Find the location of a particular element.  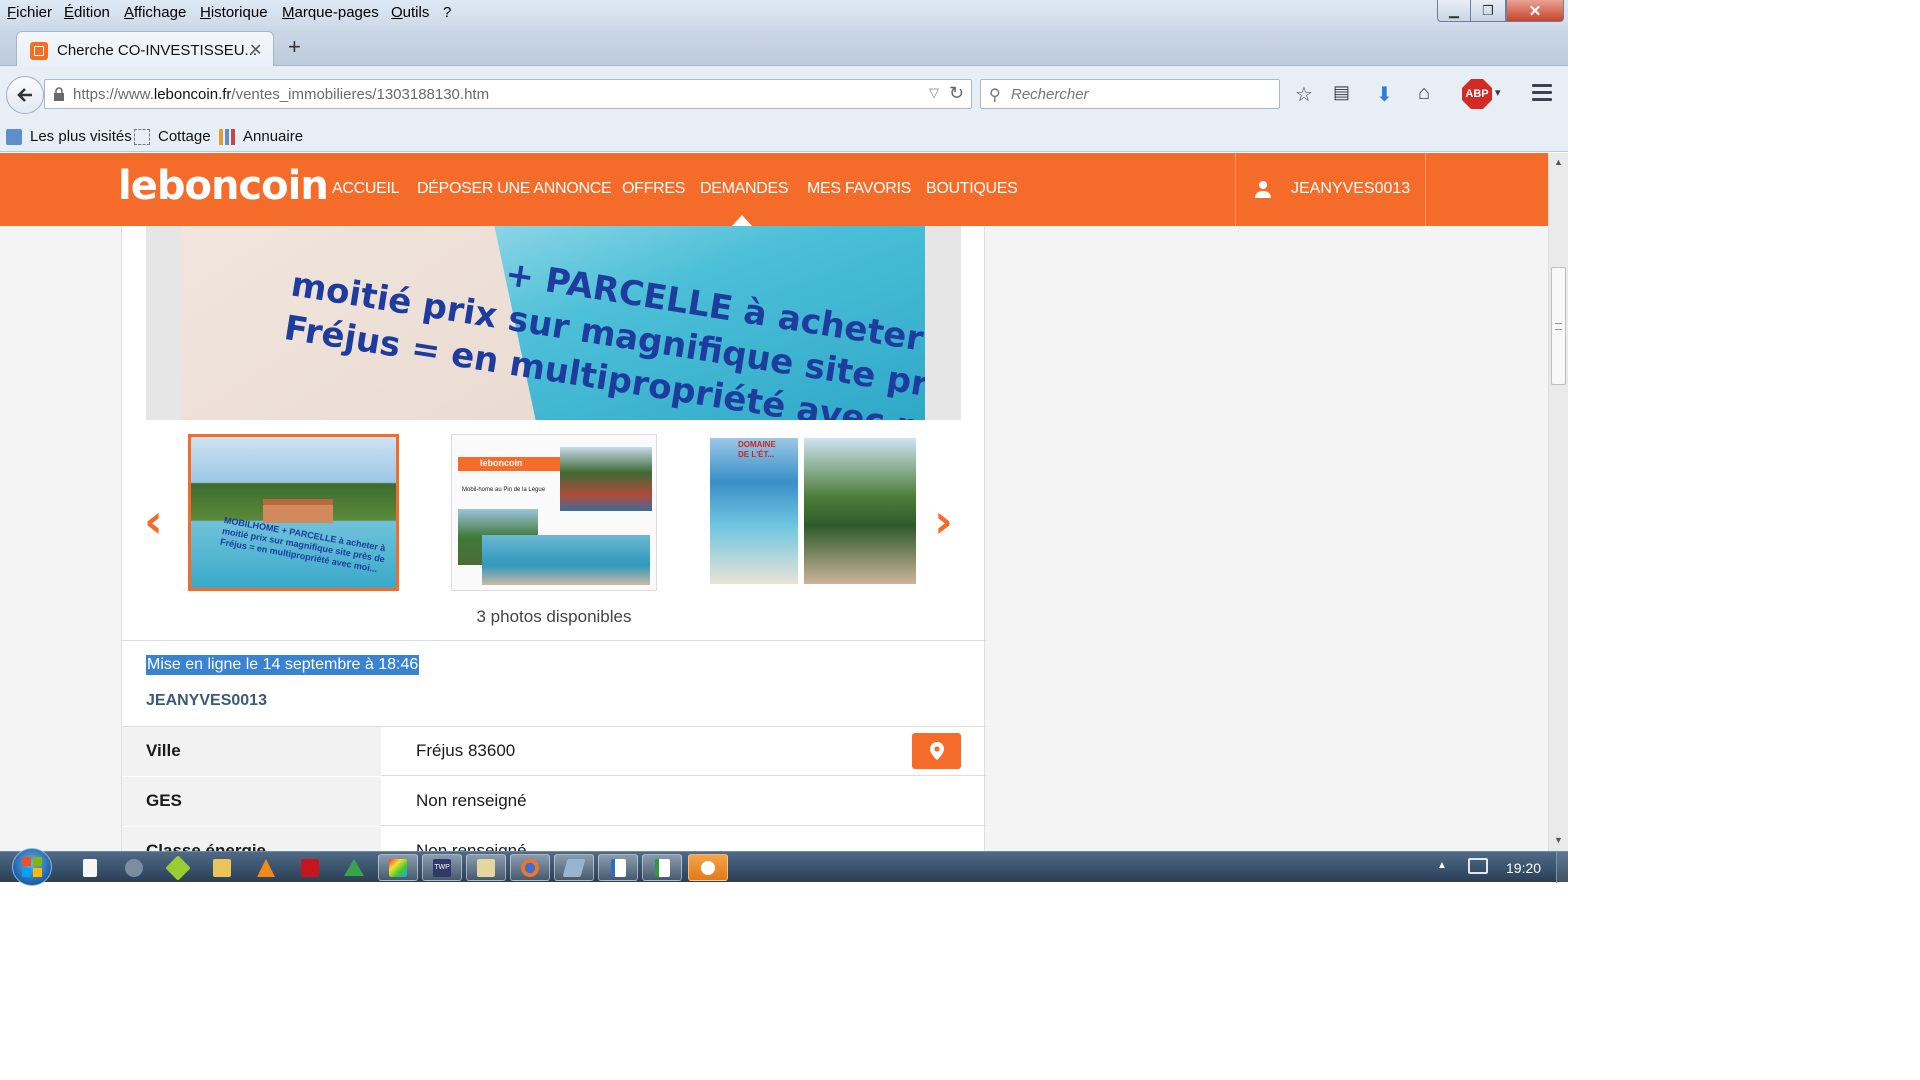

previous-photo-arrow-icon: ‹ is located at coordinates (153, 521).